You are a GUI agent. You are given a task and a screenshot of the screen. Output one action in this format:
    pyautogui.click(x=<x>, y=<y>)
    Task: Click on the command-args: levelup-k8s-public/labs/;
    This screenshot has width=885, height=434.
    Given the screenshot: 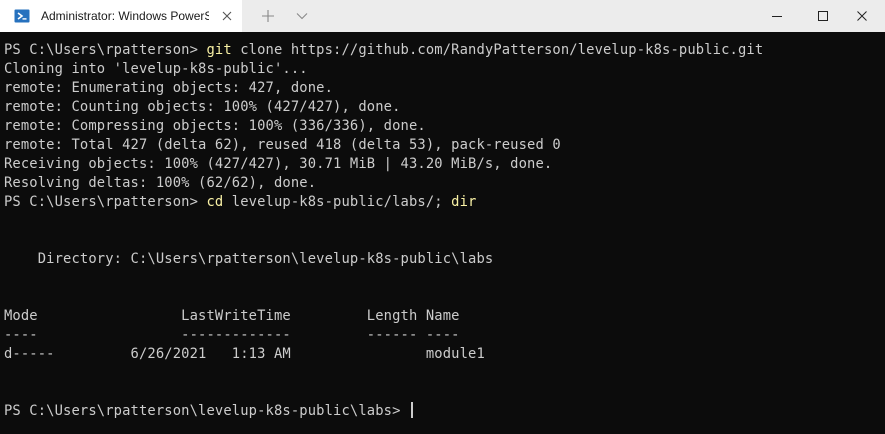 What is the action you would take?
    pyautogui.click(x=337, y=202)
    